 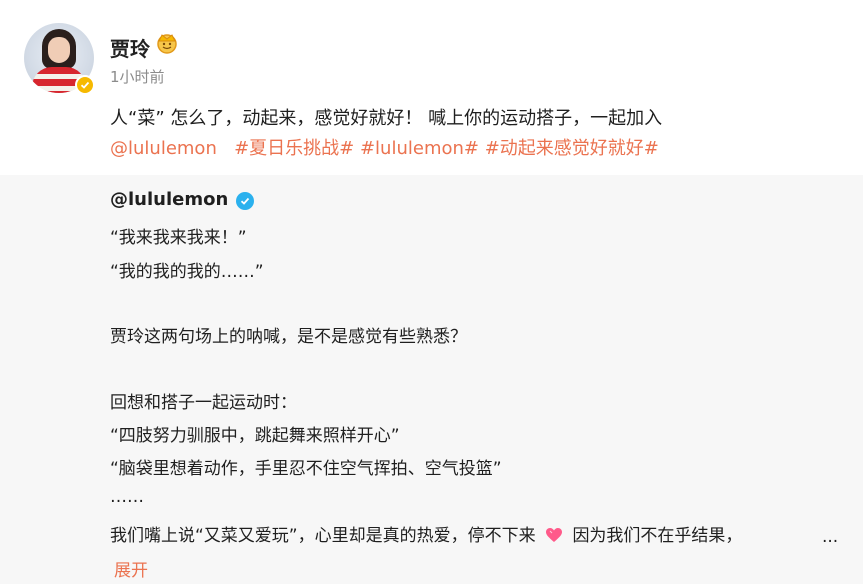 What do you see at coordinates (294, 148) in the screenshot?
I see `hashtag-link: #夏日乐挑战#` at bounding box center [294, 148].